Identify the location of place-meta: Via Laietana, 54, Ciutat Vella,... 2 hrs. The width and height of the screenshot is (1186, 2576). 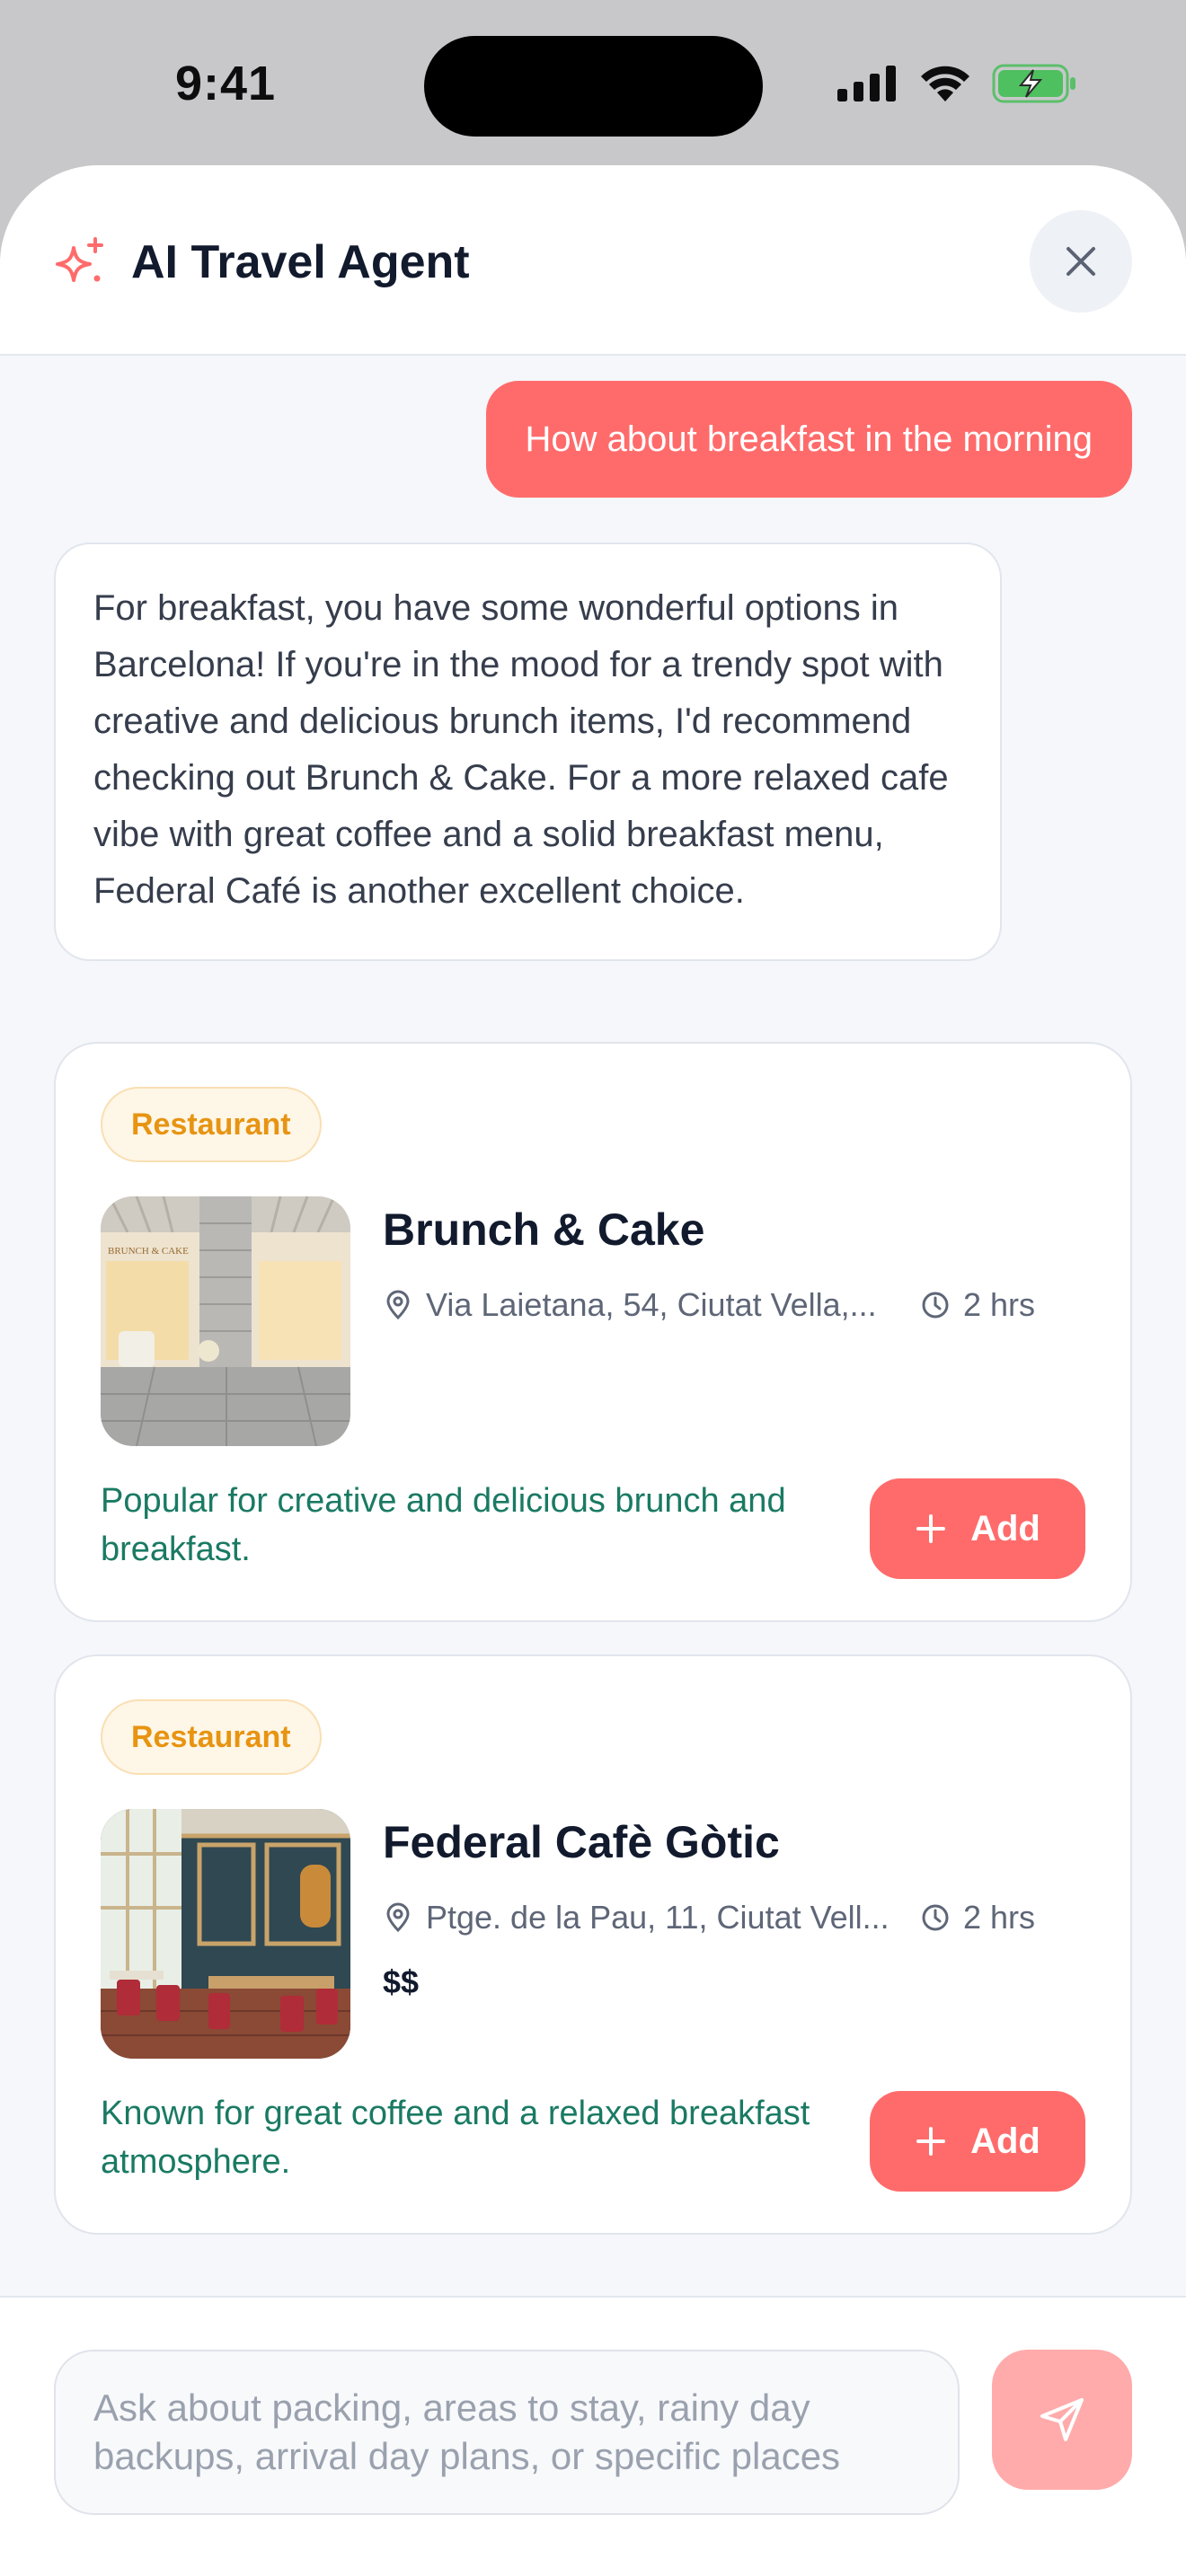
(709, 1305).